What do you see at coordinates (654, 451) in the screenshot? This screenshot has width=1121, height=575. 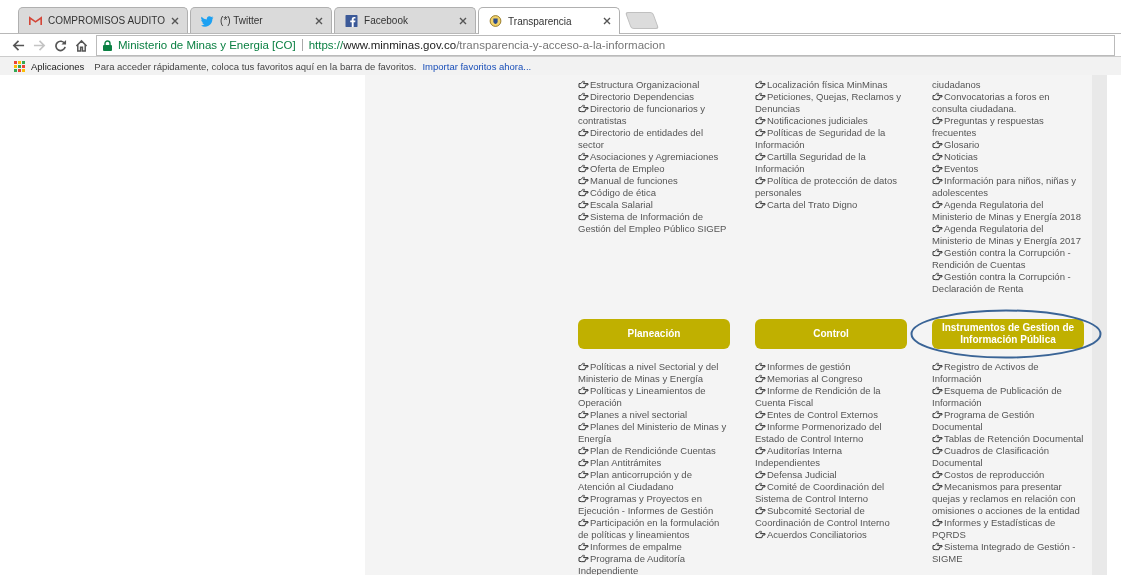 I see `link: Plan de Rendiciónde Cuentas` at bounding box center [654, 451].